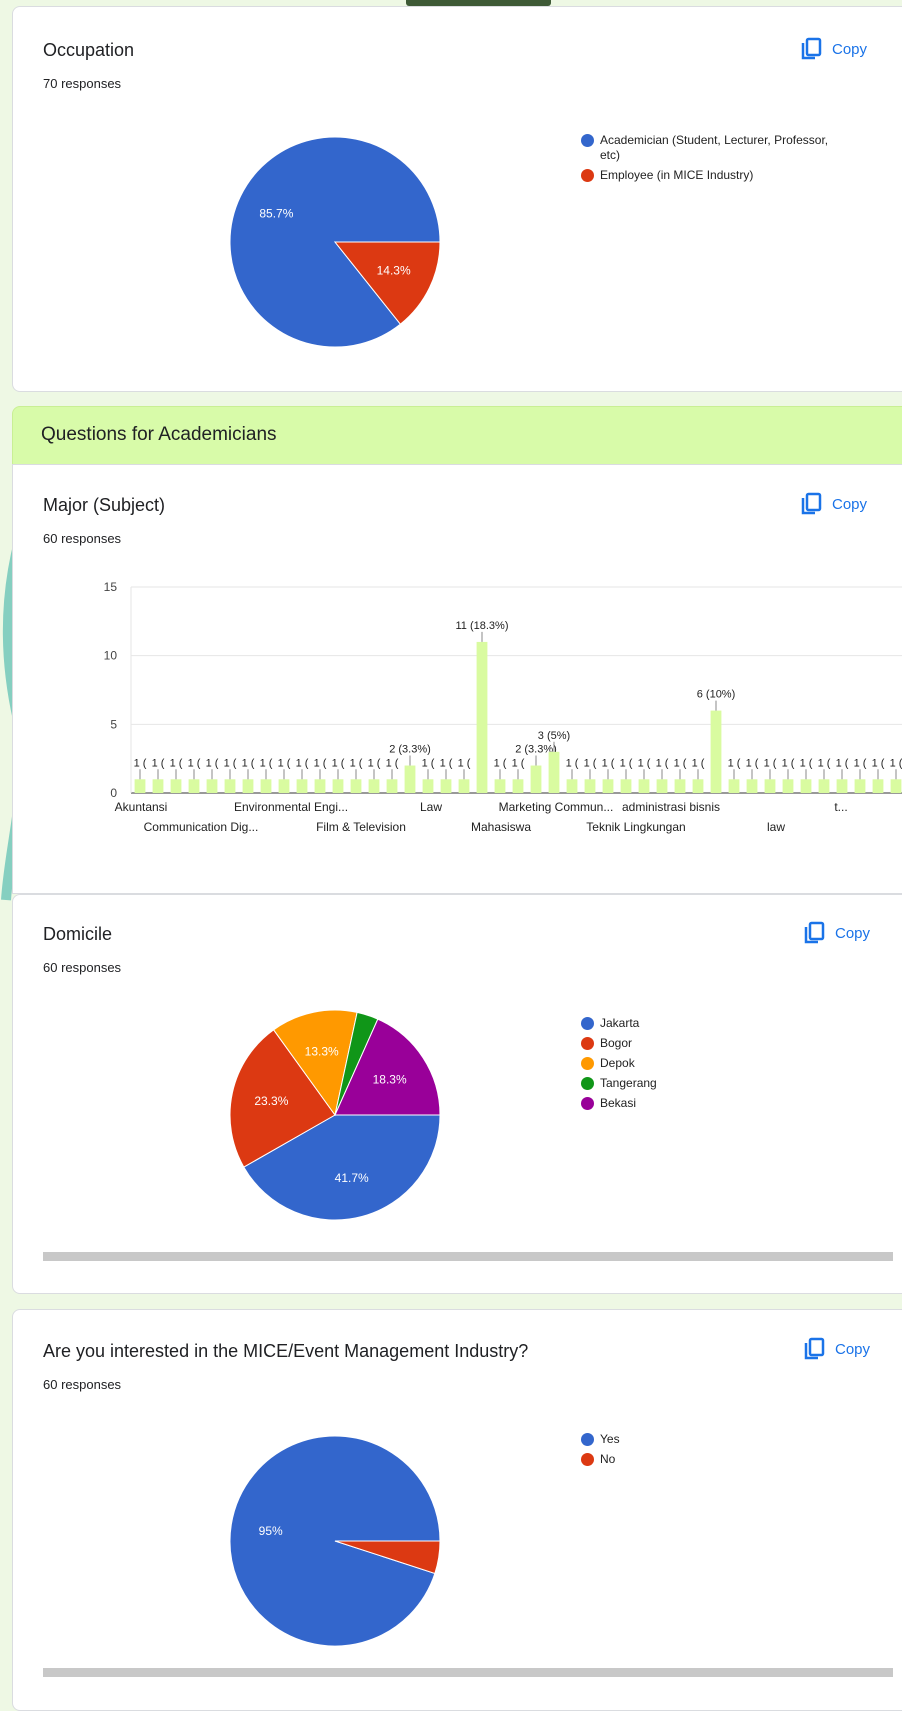 The width and height of the screenshot is (902, 1711). Describe the element at coordinates (390, 1080) in the screenshot. I see `pie-slice-label: 18.3%` at that location.